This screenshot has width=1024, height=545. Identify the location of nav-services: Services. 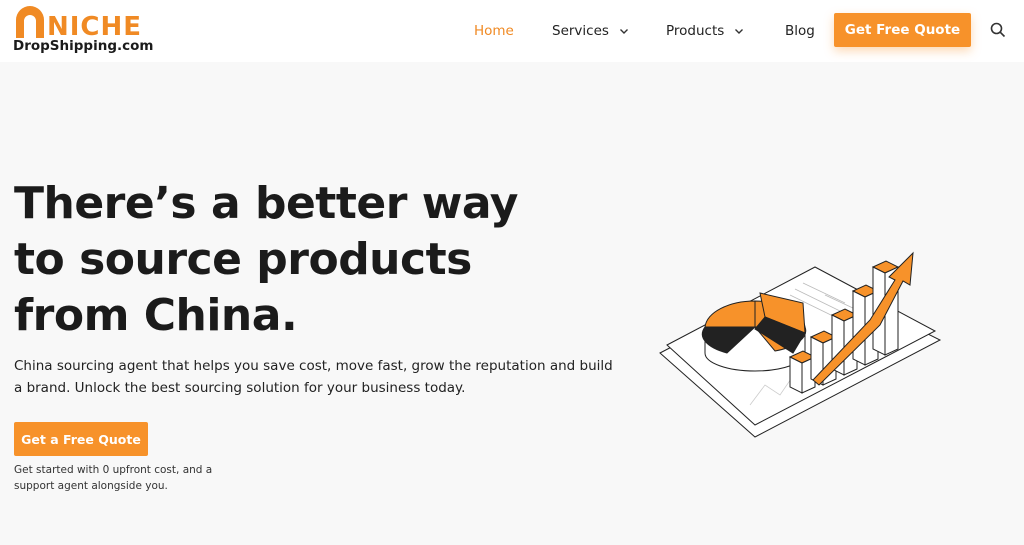
(590, 31).